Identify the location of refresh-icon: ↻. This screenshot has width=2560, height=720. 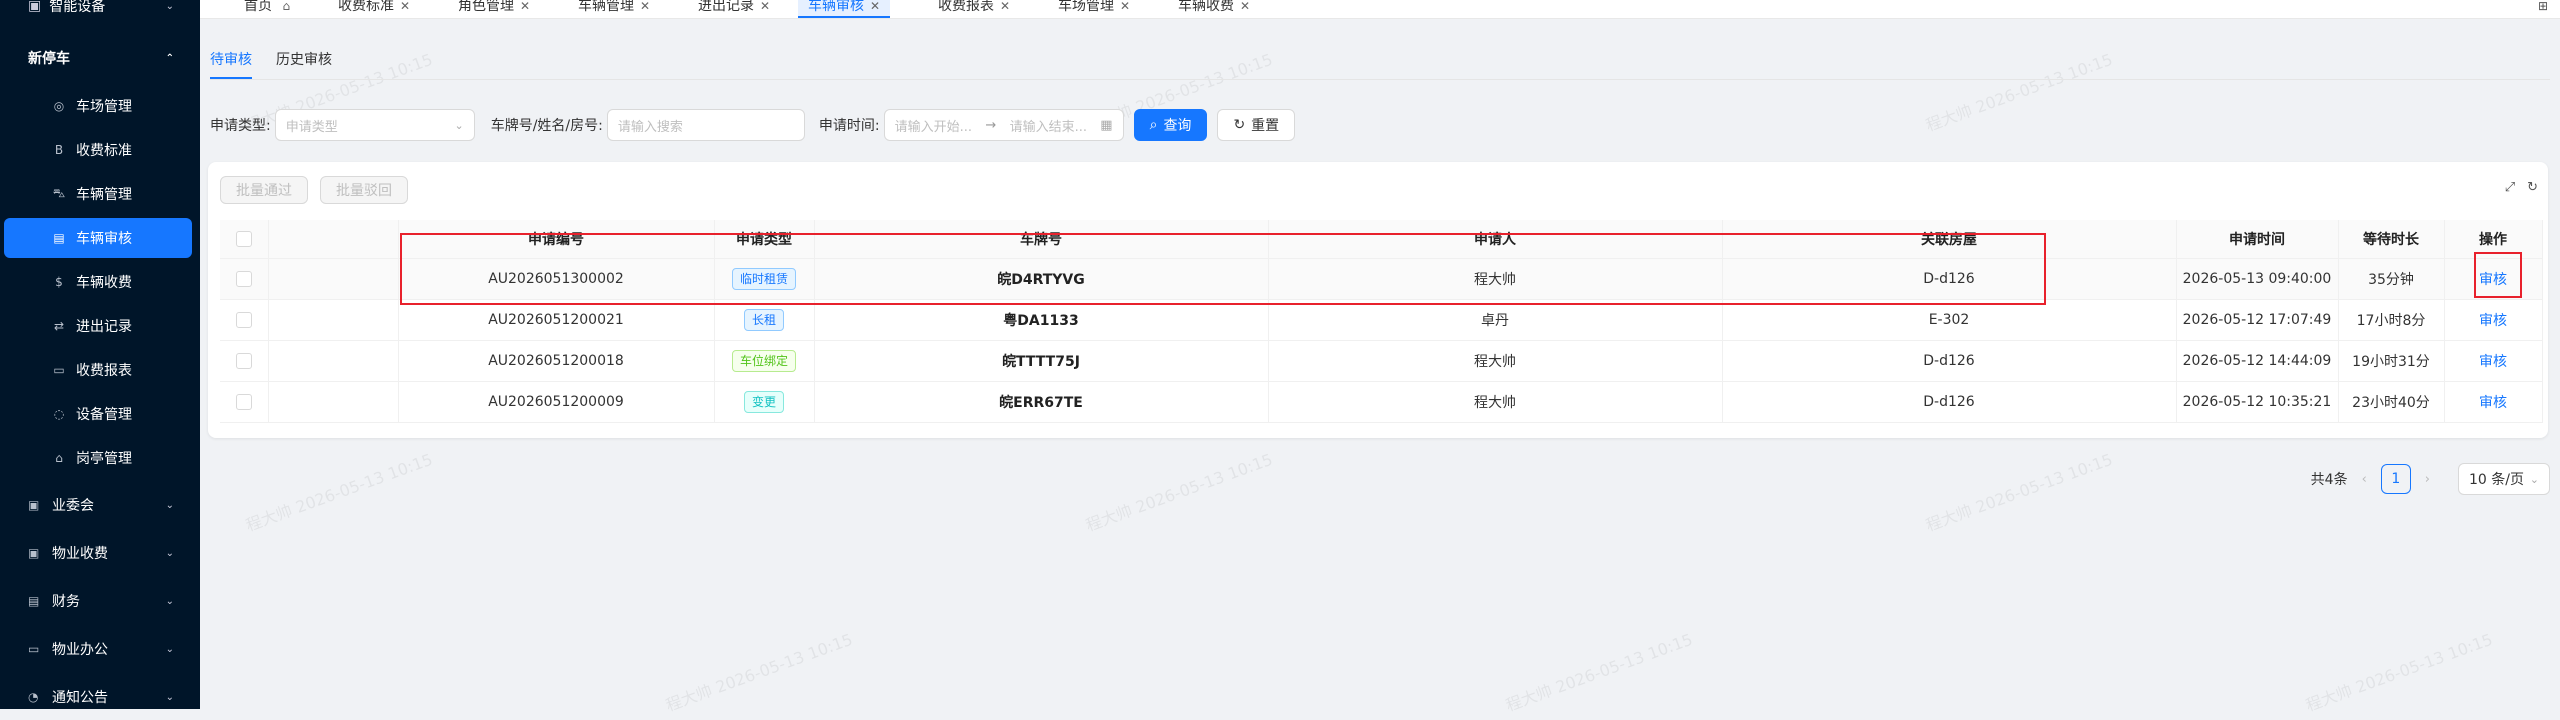
(2532, 187).